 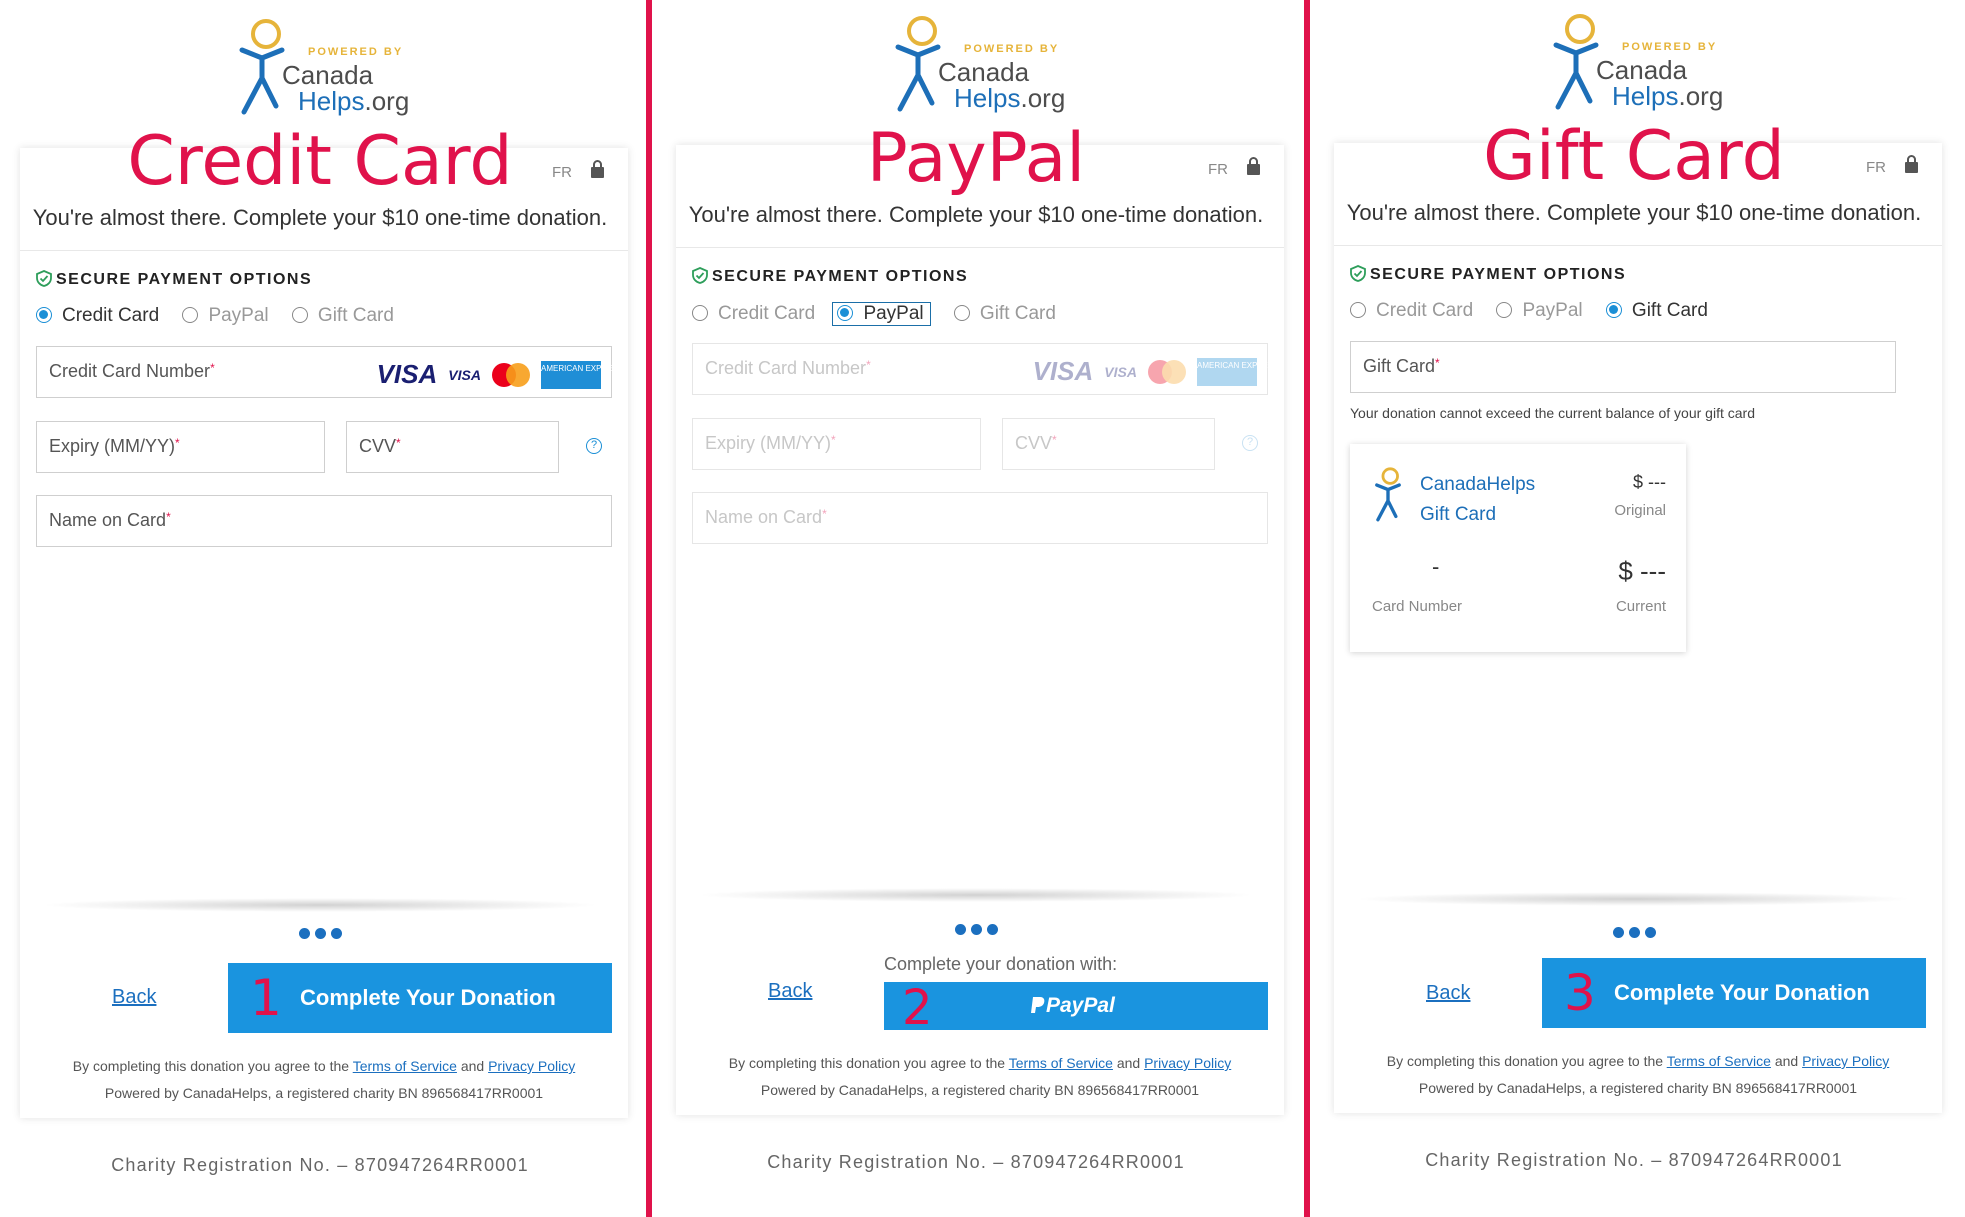 What do you see at coordinates (420, 998) in the screenshot?
I see `complete-donation-button: 1 Complete Your Donation` at bounding box center [420, 998].